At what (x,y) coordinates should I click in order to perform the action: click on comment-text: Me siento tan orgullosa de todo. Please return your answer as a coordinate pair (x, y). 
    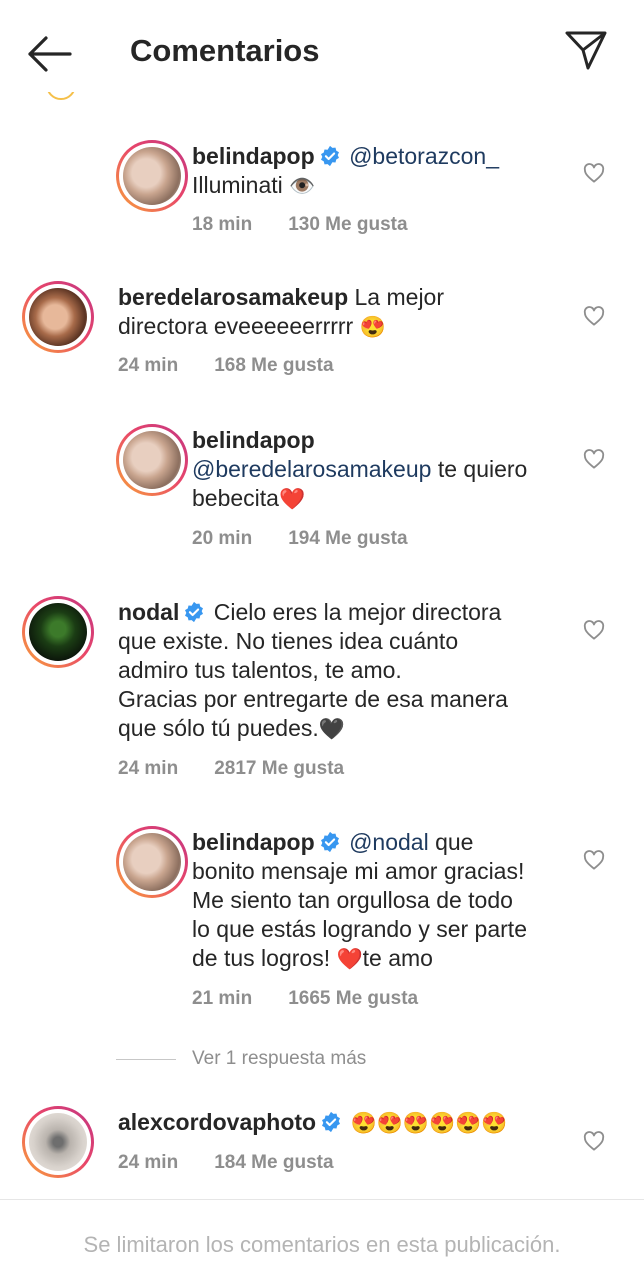
    Looking at the image, I should click on (352, 900).